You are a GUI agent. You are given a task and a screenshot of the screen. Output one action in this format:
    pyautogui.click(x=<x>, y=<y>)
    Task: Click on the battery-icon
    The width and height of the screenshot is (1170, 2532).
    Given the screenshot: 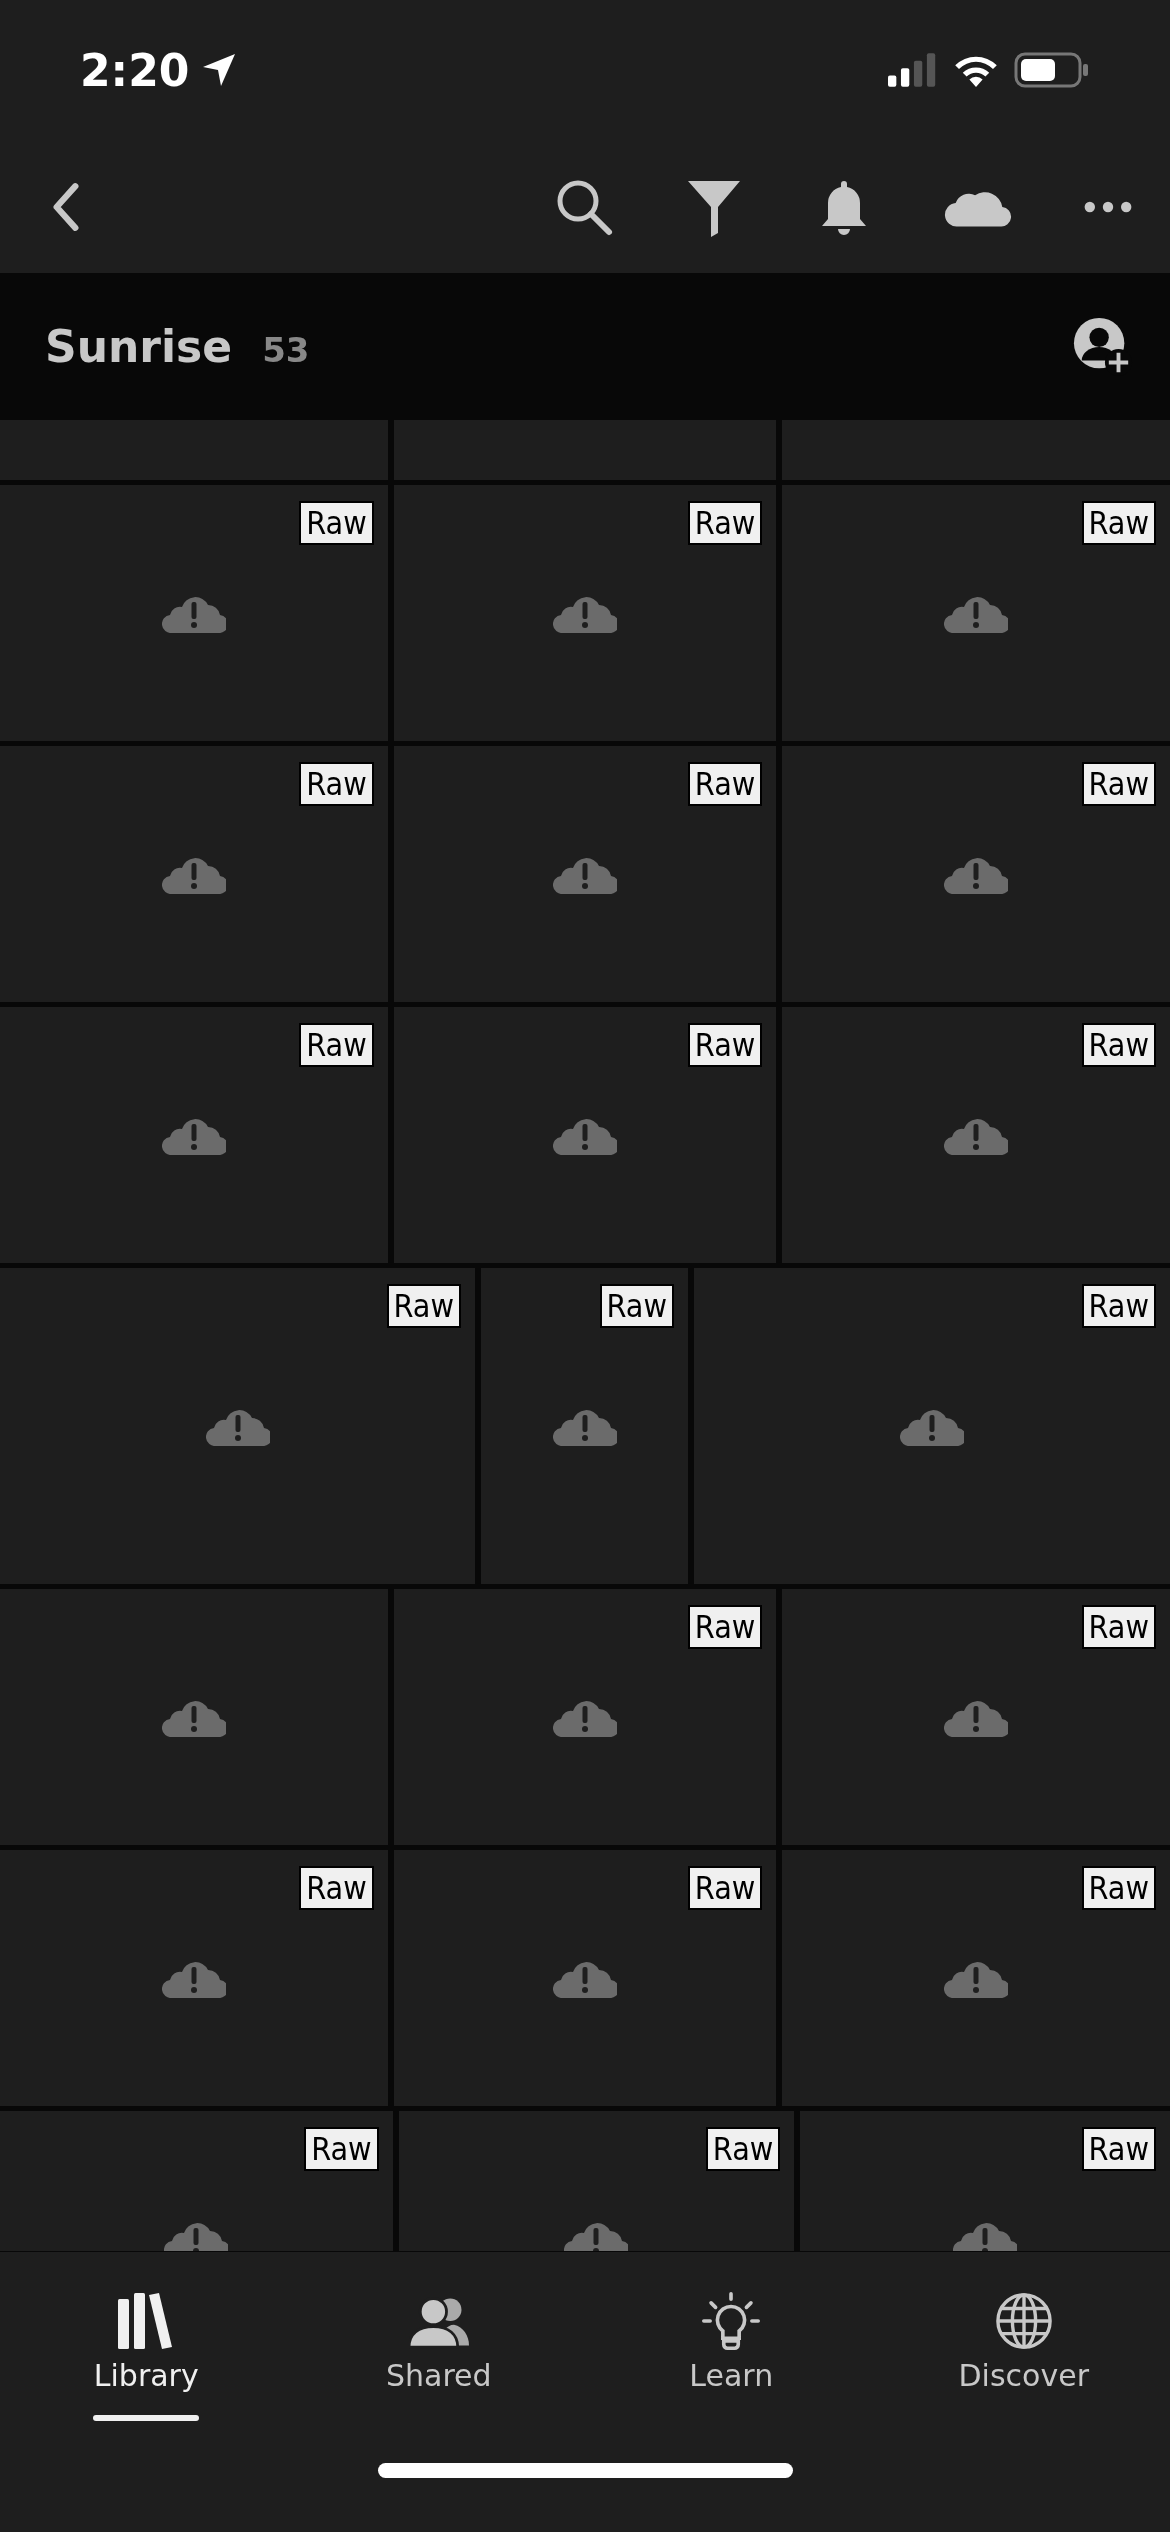 What is the action you would take?
    pyautogui.click(x=1052, y=70)
    